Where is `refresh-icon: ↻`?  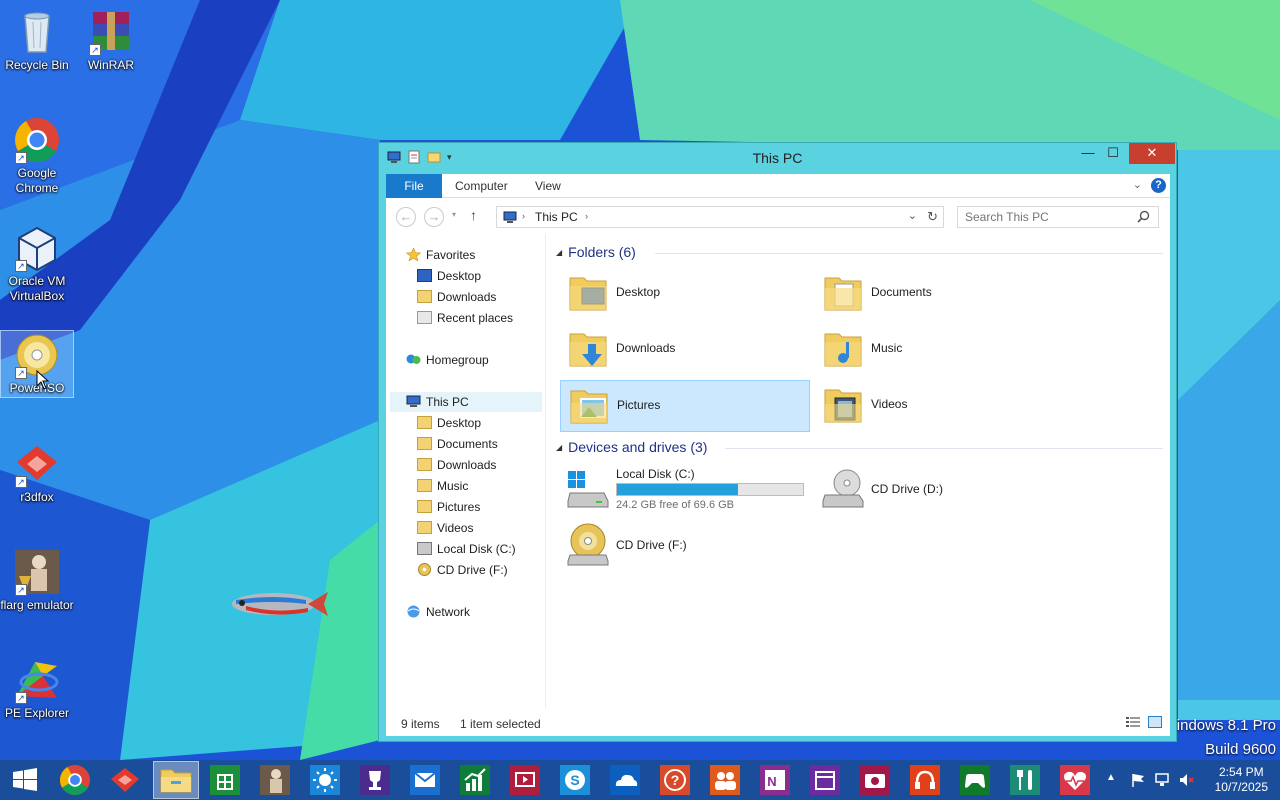 refresh-icon: ↻ is located at coordinates (932, 217).